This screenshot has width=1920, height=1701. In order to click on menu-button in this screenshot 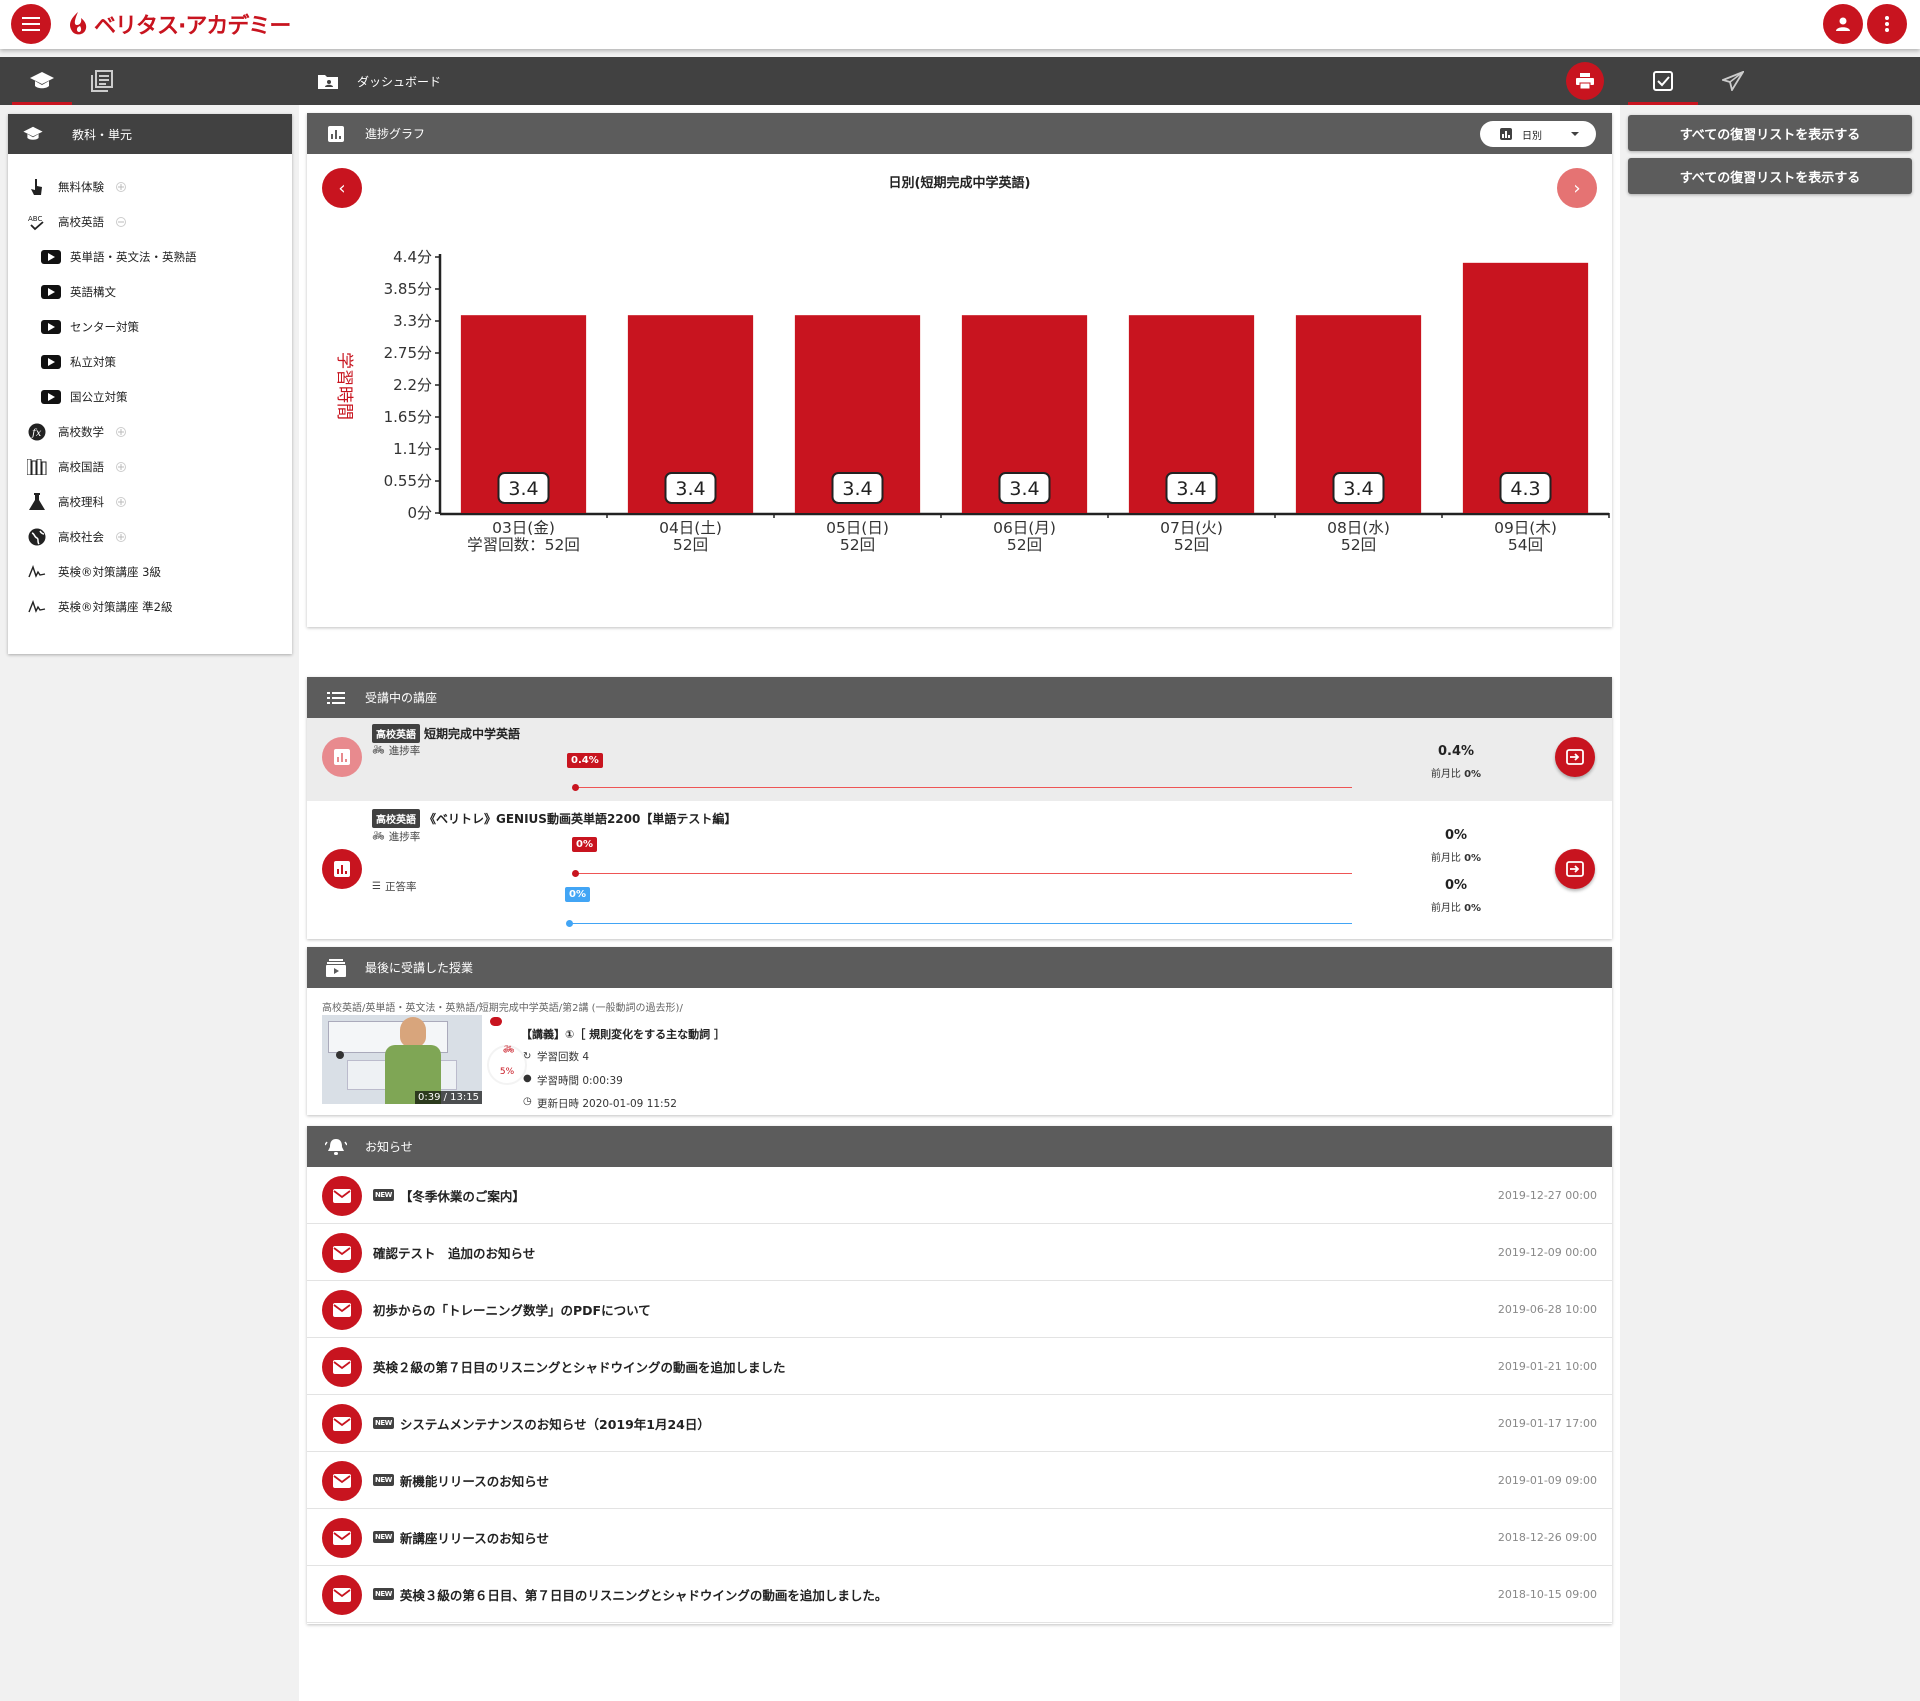, I will do `click(31, 24)`.